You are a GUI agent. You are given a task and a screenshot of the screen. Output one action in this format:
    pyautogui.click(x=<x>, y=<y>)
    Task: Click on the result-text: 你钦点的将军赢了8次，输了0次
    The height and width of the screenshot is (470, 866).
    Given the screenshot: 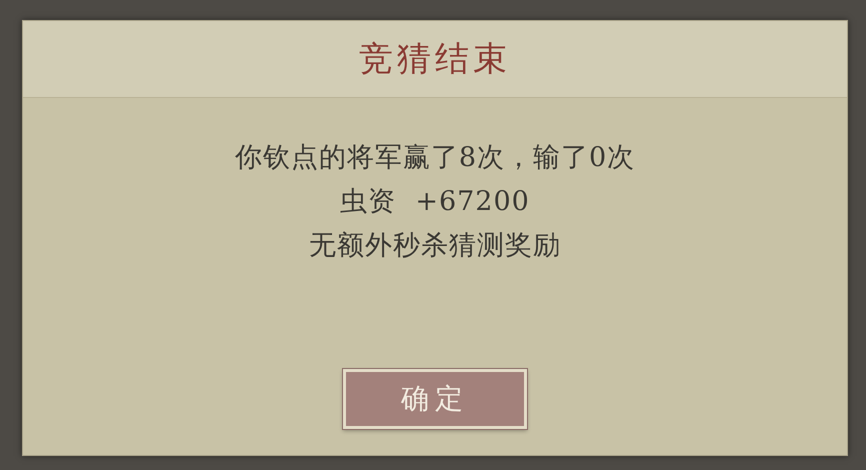 What is the action you would take?
    pyautogui.click(x=435, y=158)
    